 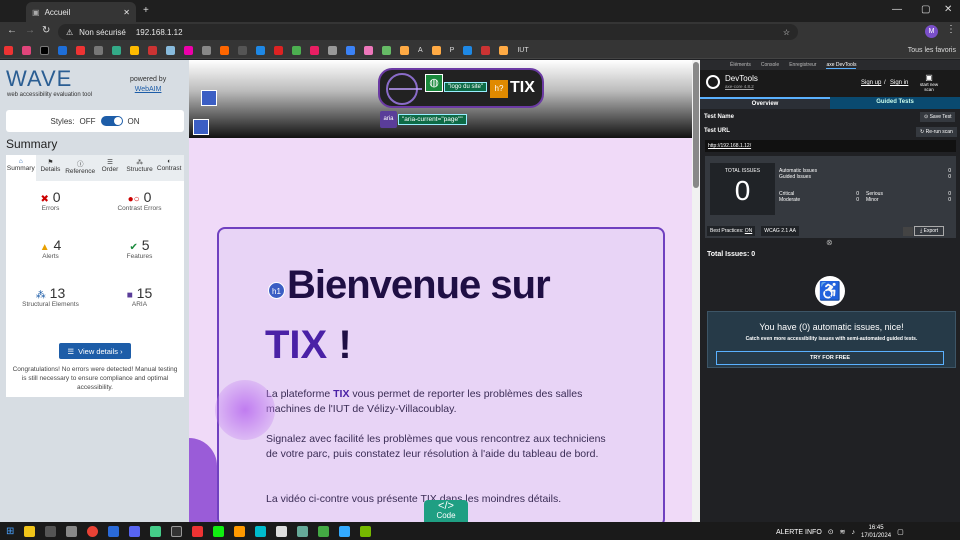 I want to click on new-tab-icon: +, so click(x=146, y=10).